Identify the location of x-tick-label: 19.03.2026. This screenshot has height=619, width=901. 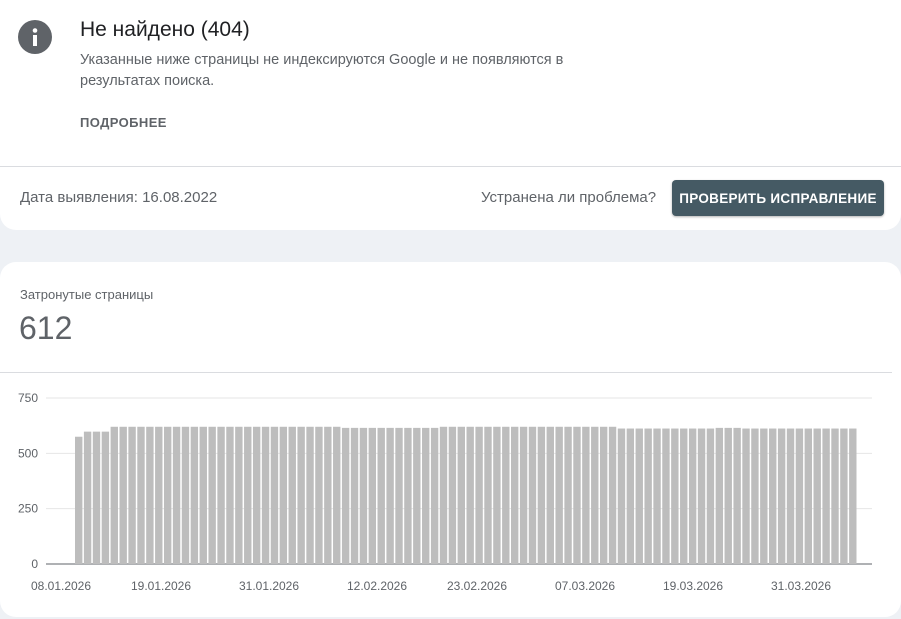
(693, 586).